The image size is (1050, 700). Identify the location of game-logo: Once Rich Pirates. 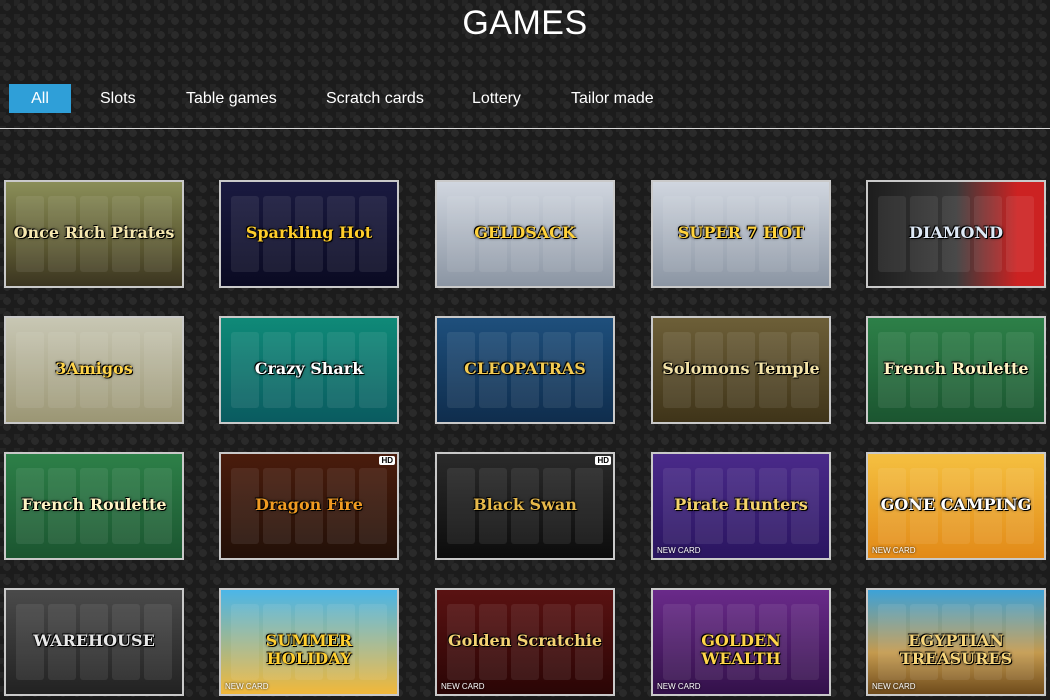
(94, 232).